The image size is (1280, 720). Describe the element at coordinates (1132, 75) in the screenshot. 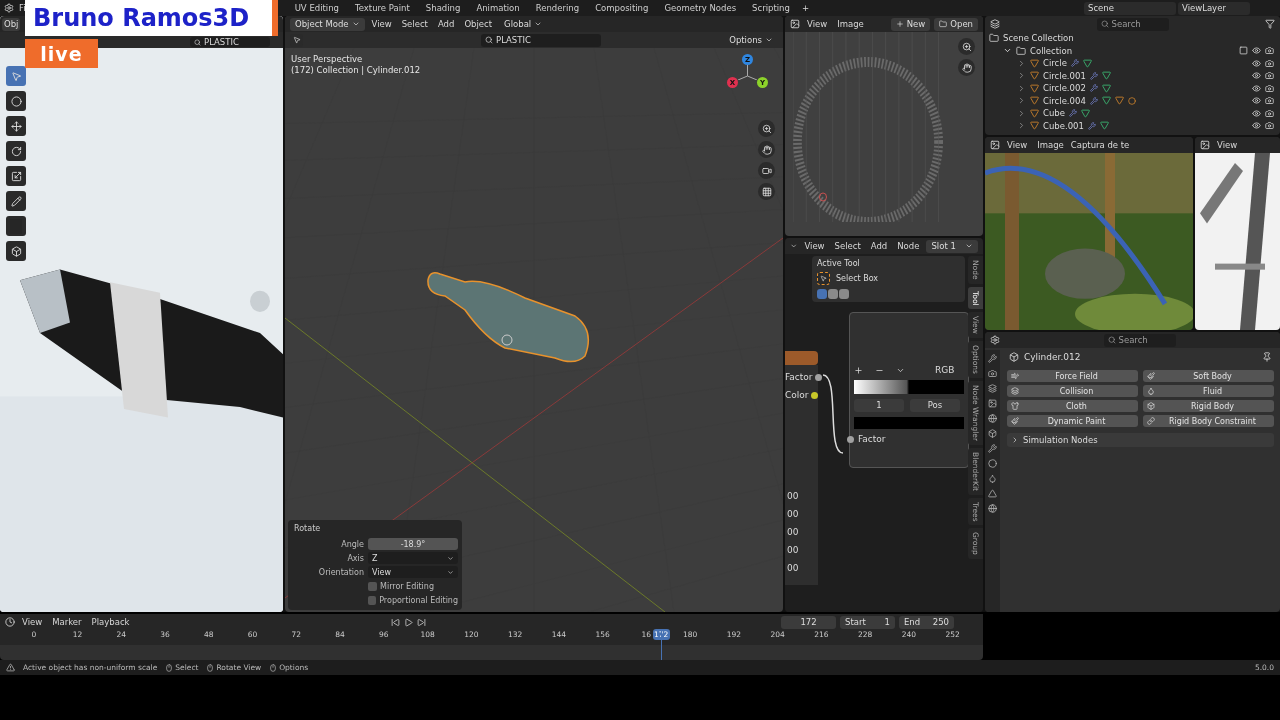

I see `outliner-row: Circle.001` at that location.